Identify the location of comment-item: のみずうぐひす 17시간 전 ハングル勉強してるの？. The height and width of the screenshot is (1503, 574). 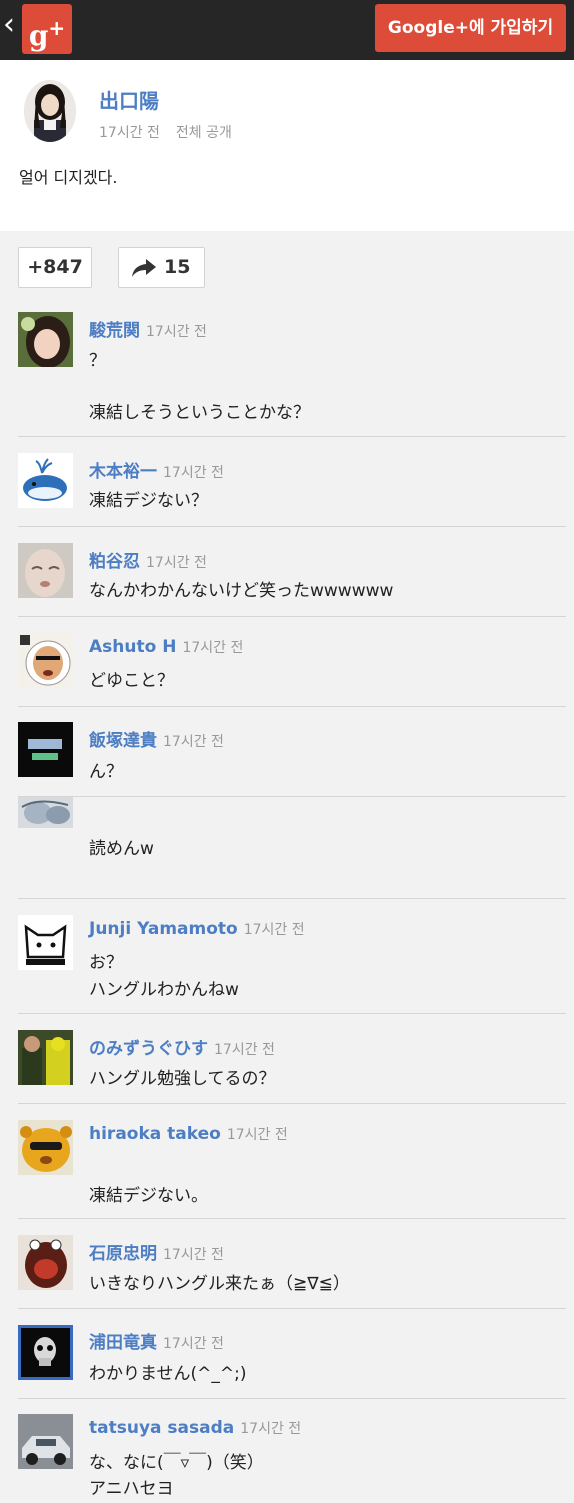
(287, 1059).